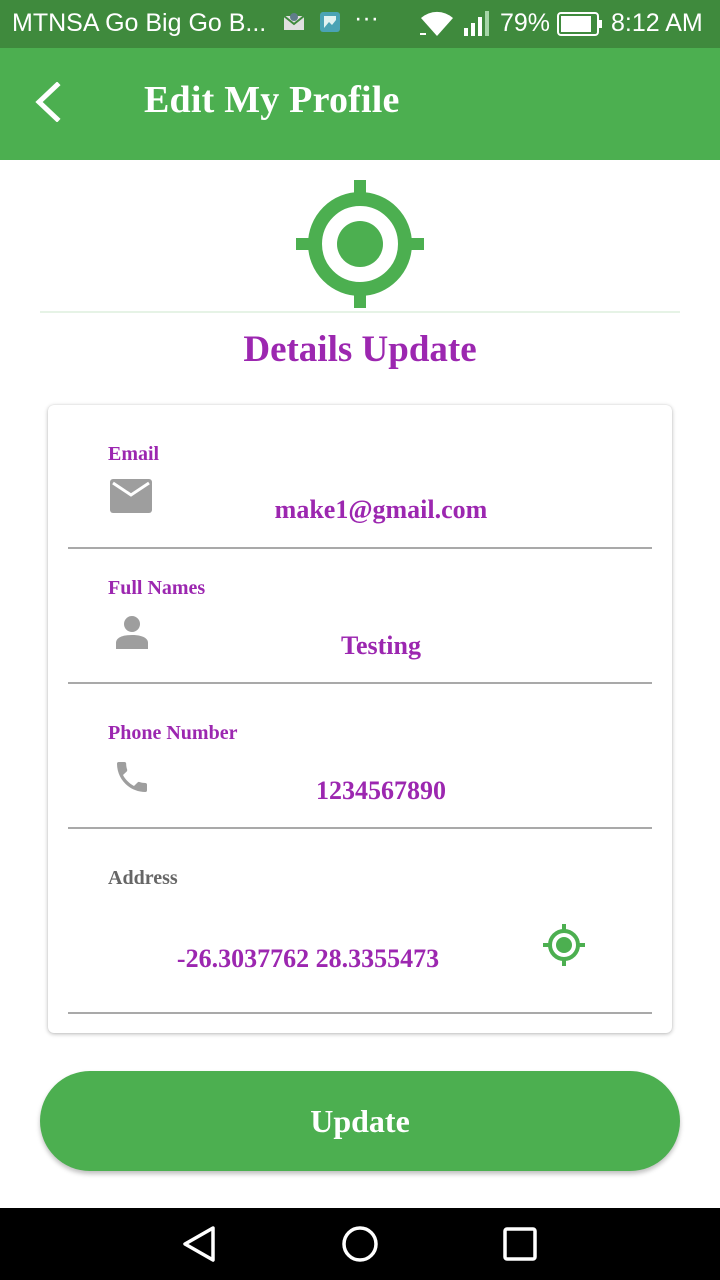  Describe the element at coordinates (366, 18) in the screenshot. I see `overflow-icon: ···` at that location.